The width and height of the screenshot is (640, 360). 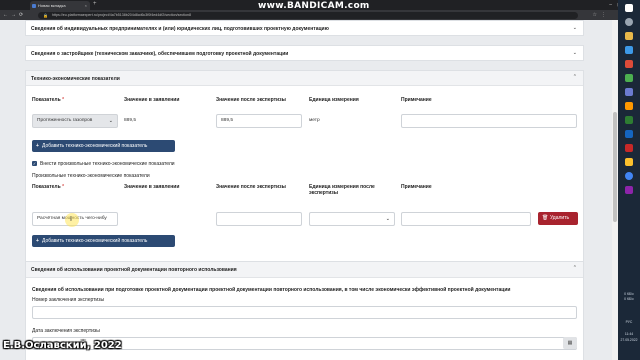 What do you see at coordinates (48, 187) in the screenshot?
I see `custom-header-indicator: Показатель *` at bounding box center [48, 187].